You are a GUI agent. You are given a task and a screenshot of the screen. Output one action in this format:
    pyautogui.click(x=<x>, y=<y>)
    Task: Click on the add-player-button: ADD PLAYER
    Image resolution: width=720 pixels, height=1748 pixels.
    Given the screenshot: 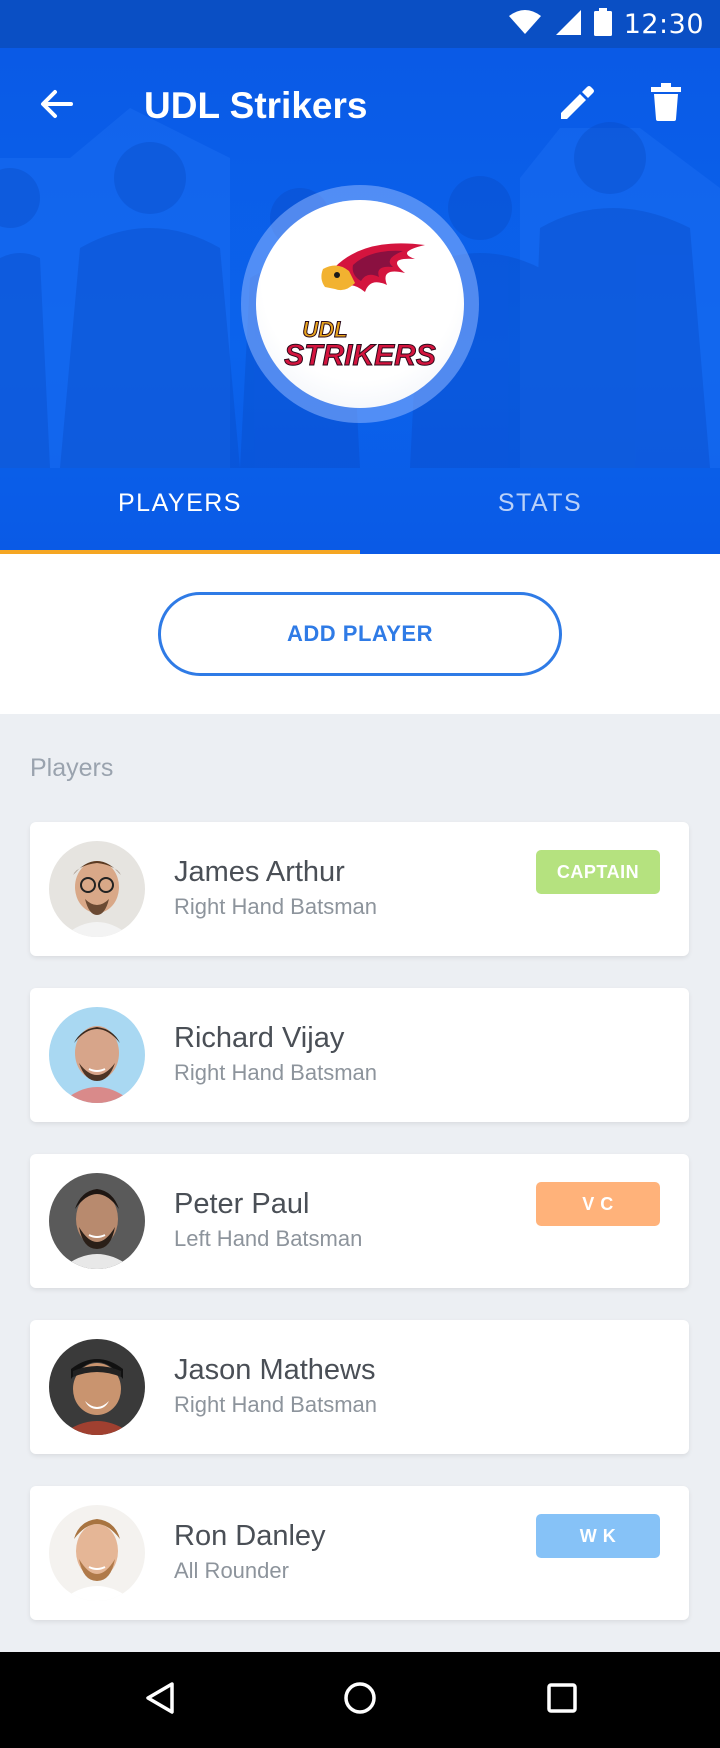 What is the action you would take?
    pyautogui.click(x=360, y=634)
    